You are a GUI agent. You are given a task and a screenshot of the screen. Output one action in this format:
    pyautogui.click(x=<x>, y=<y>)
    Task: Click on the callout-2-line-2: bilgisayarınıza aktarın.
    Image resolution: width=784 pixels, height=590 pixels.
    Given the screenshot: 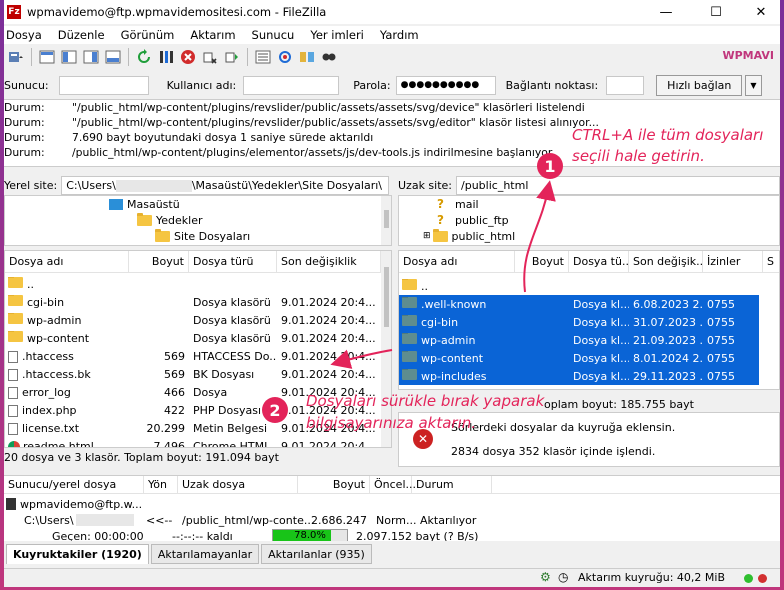 What is the action you would take?
    pyautogui.click(x=391, y=423)
    